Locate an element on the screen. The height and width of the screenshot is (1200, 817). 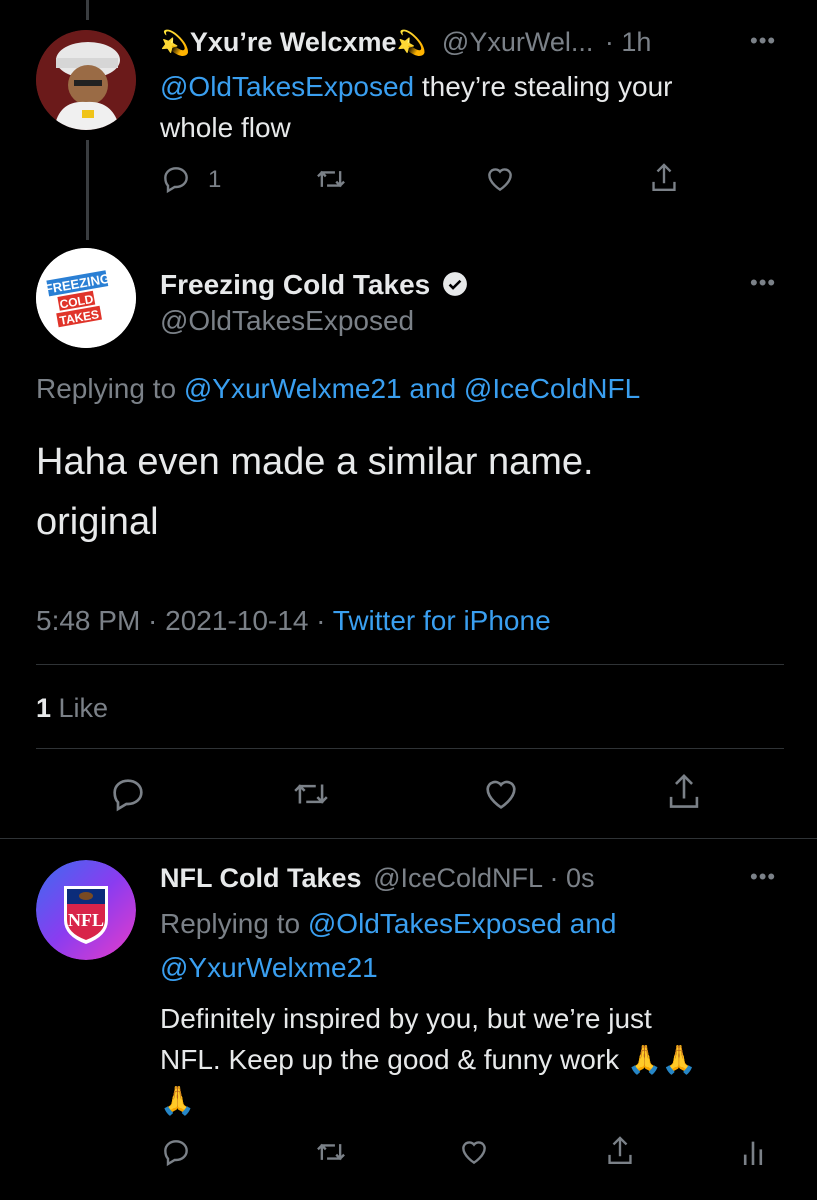
avatar is located at coordinates (86, 80).